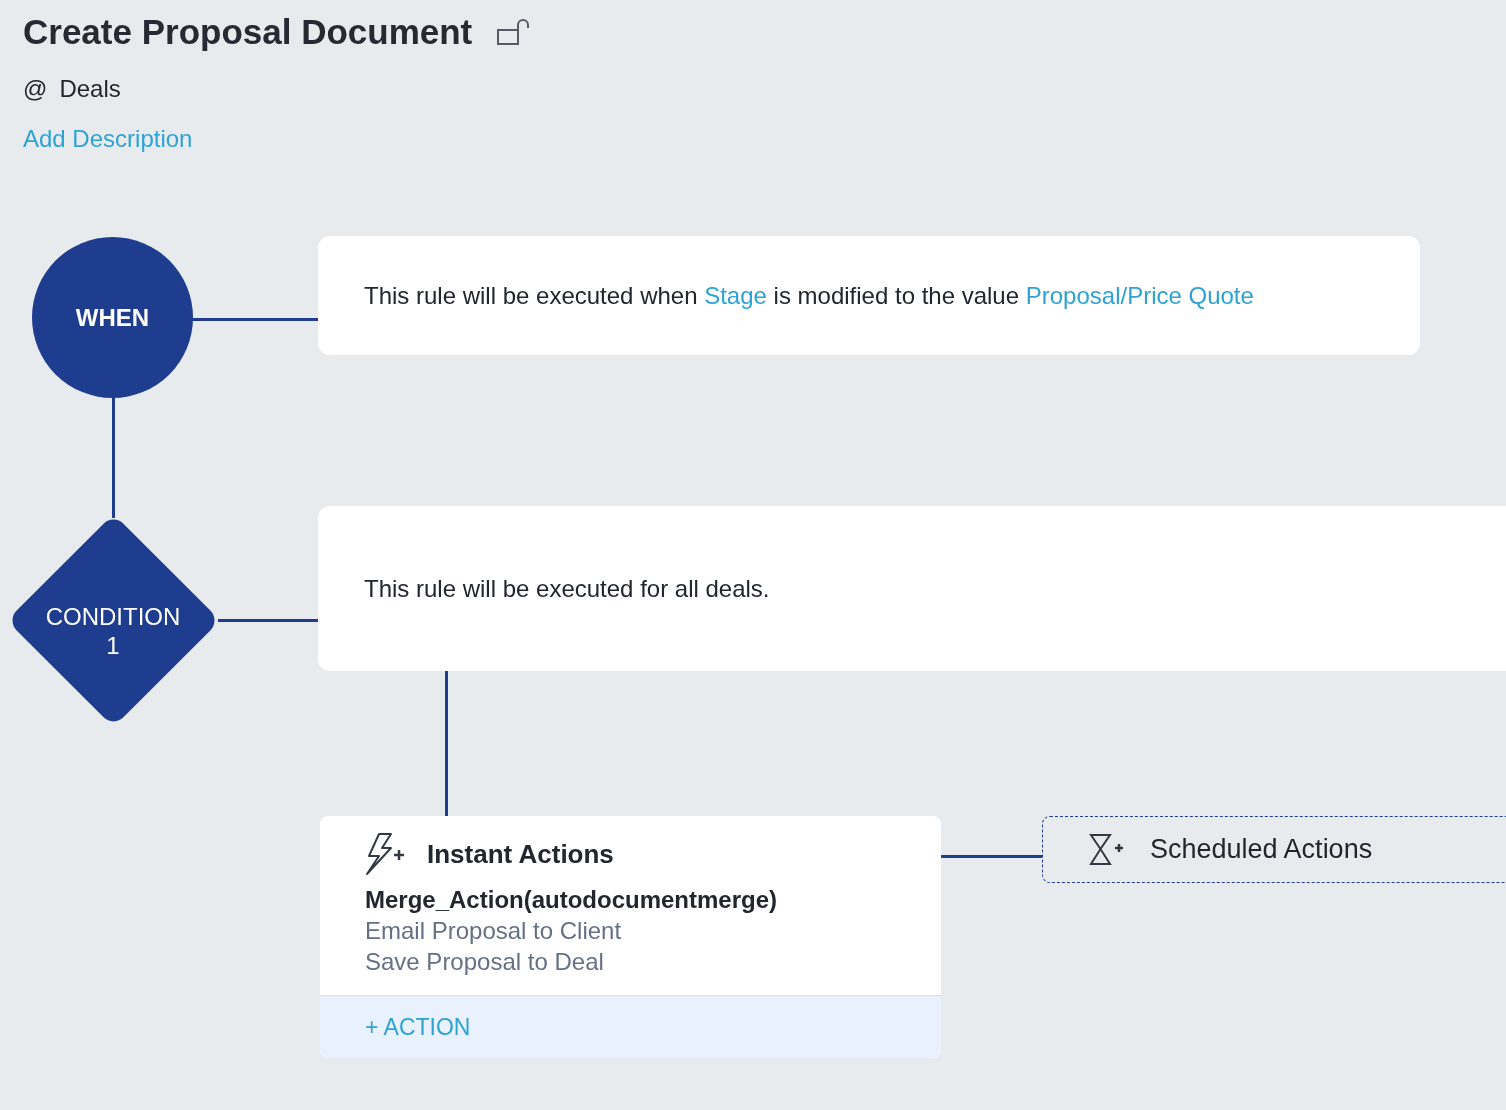  What do you see at coordinates (385, 854) in the screenshot?
I see `lightning-plus-icon` at bounding box center [385, 854].